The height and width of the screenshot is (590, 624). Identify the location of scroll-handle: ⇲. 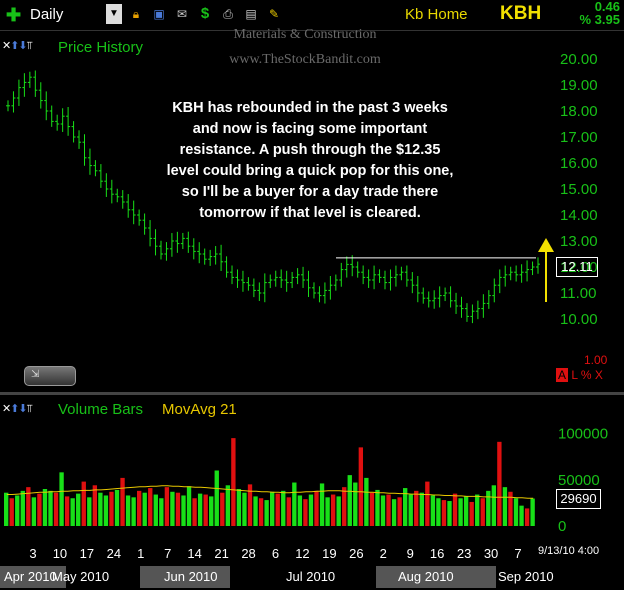
(50, 376).